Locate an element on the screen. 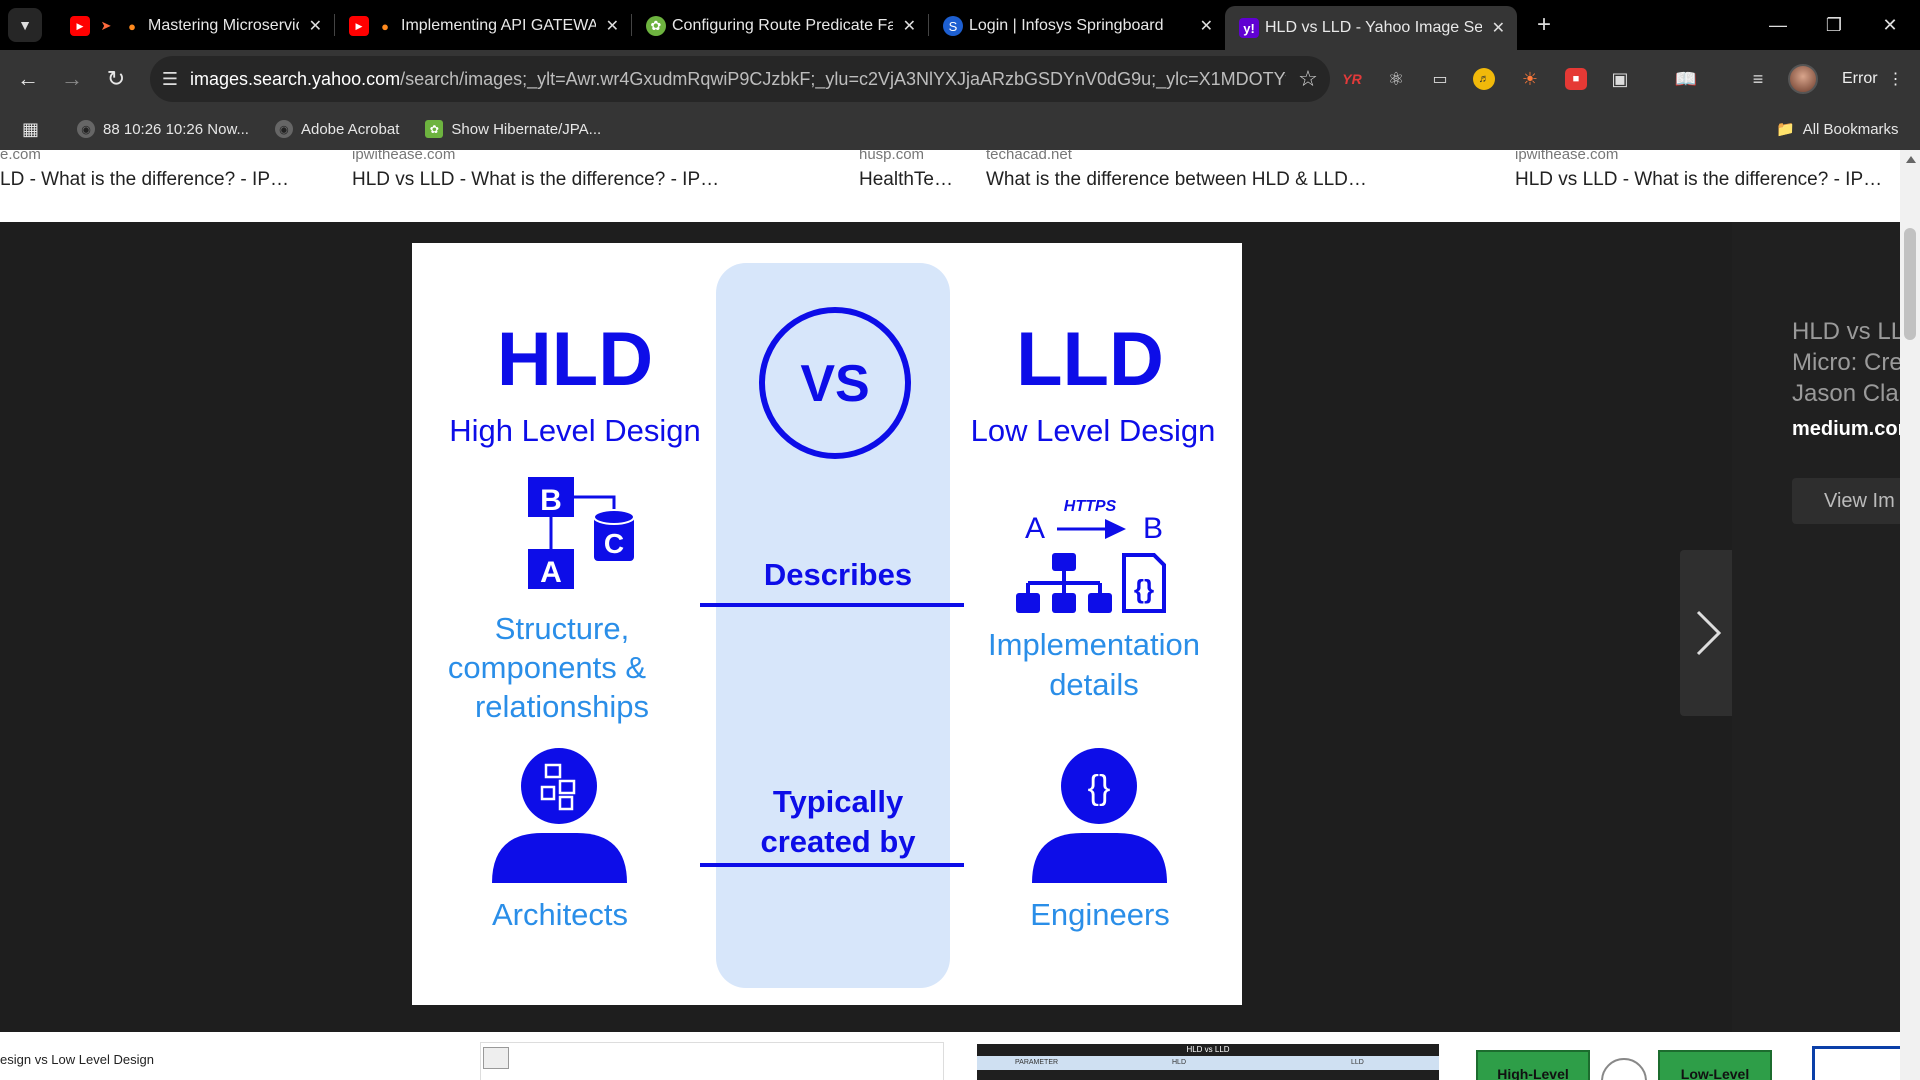  bookmark-item: ◉ Adobe Acrobat is located at coordinates (337, 129).